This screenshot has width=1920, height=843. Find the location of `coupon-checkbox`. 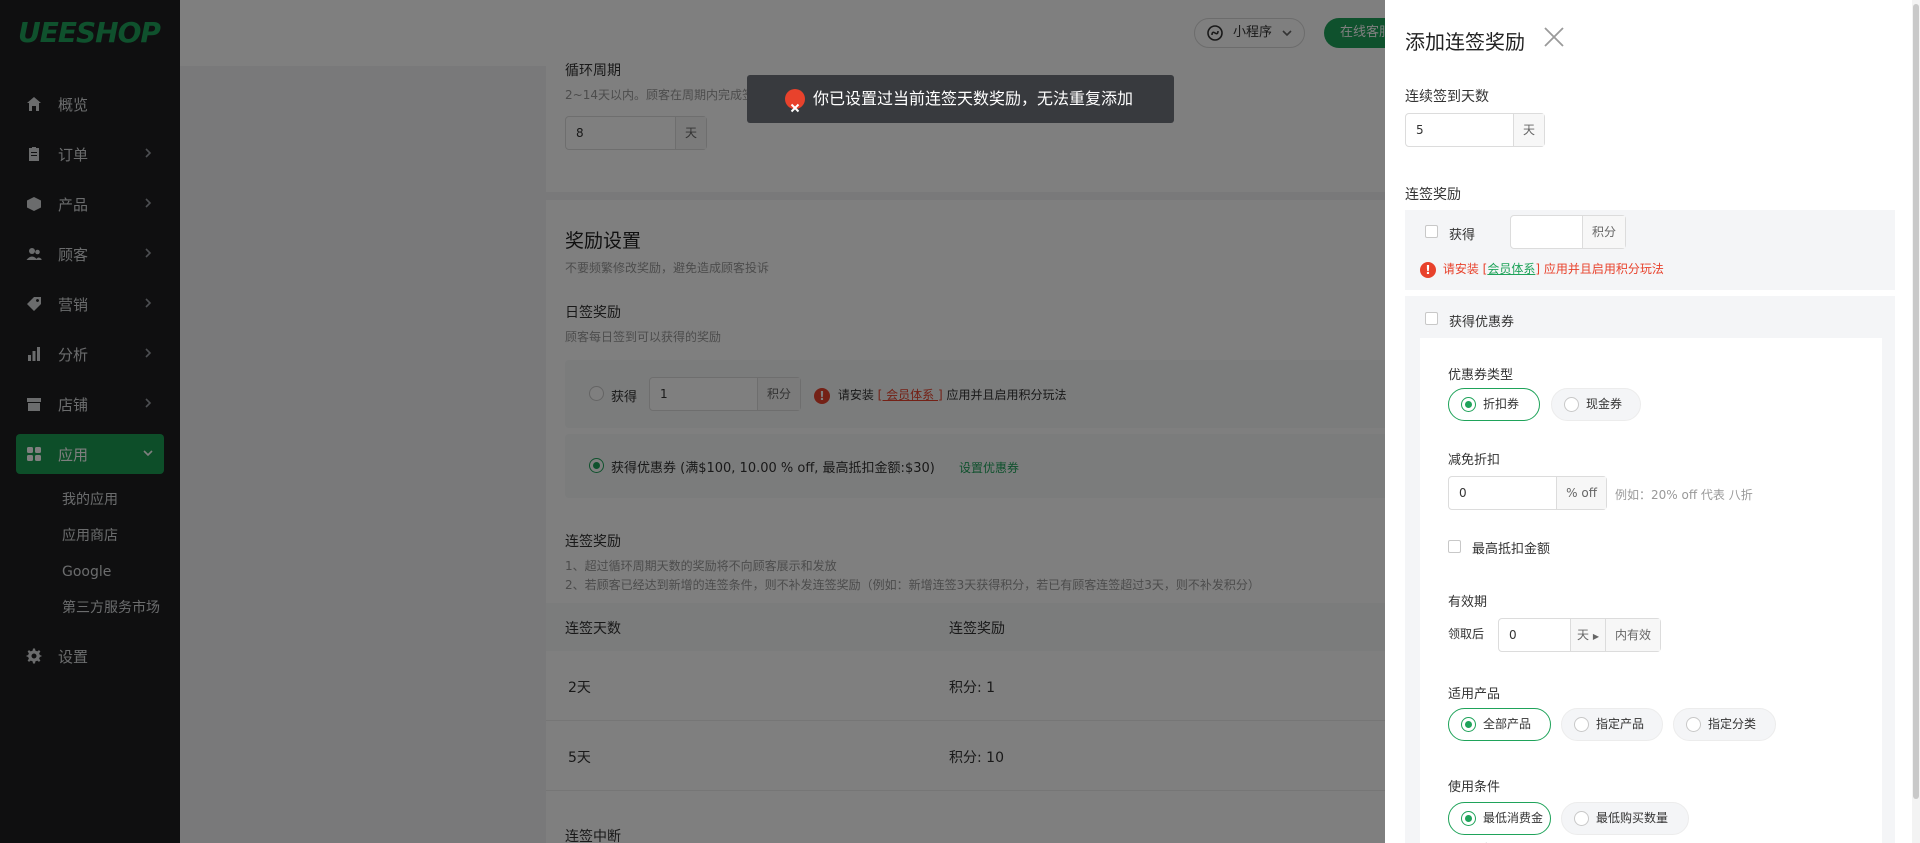

coupon-checkbox is located at coordinates (1431, 318).